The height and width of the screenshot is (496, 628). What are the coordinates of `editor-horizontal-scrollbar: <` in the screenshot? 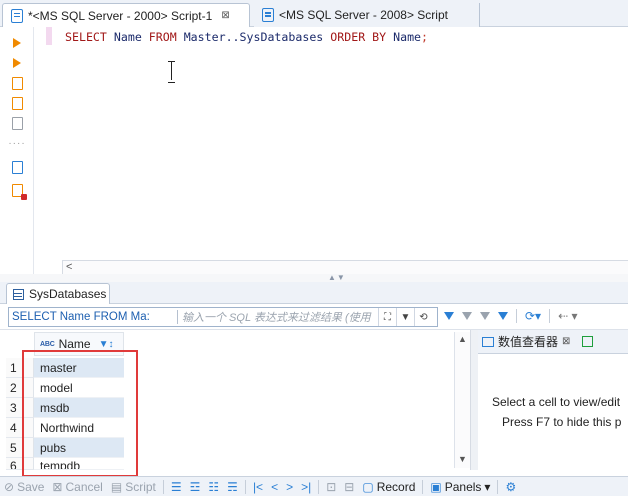 It's located at (345, 267).